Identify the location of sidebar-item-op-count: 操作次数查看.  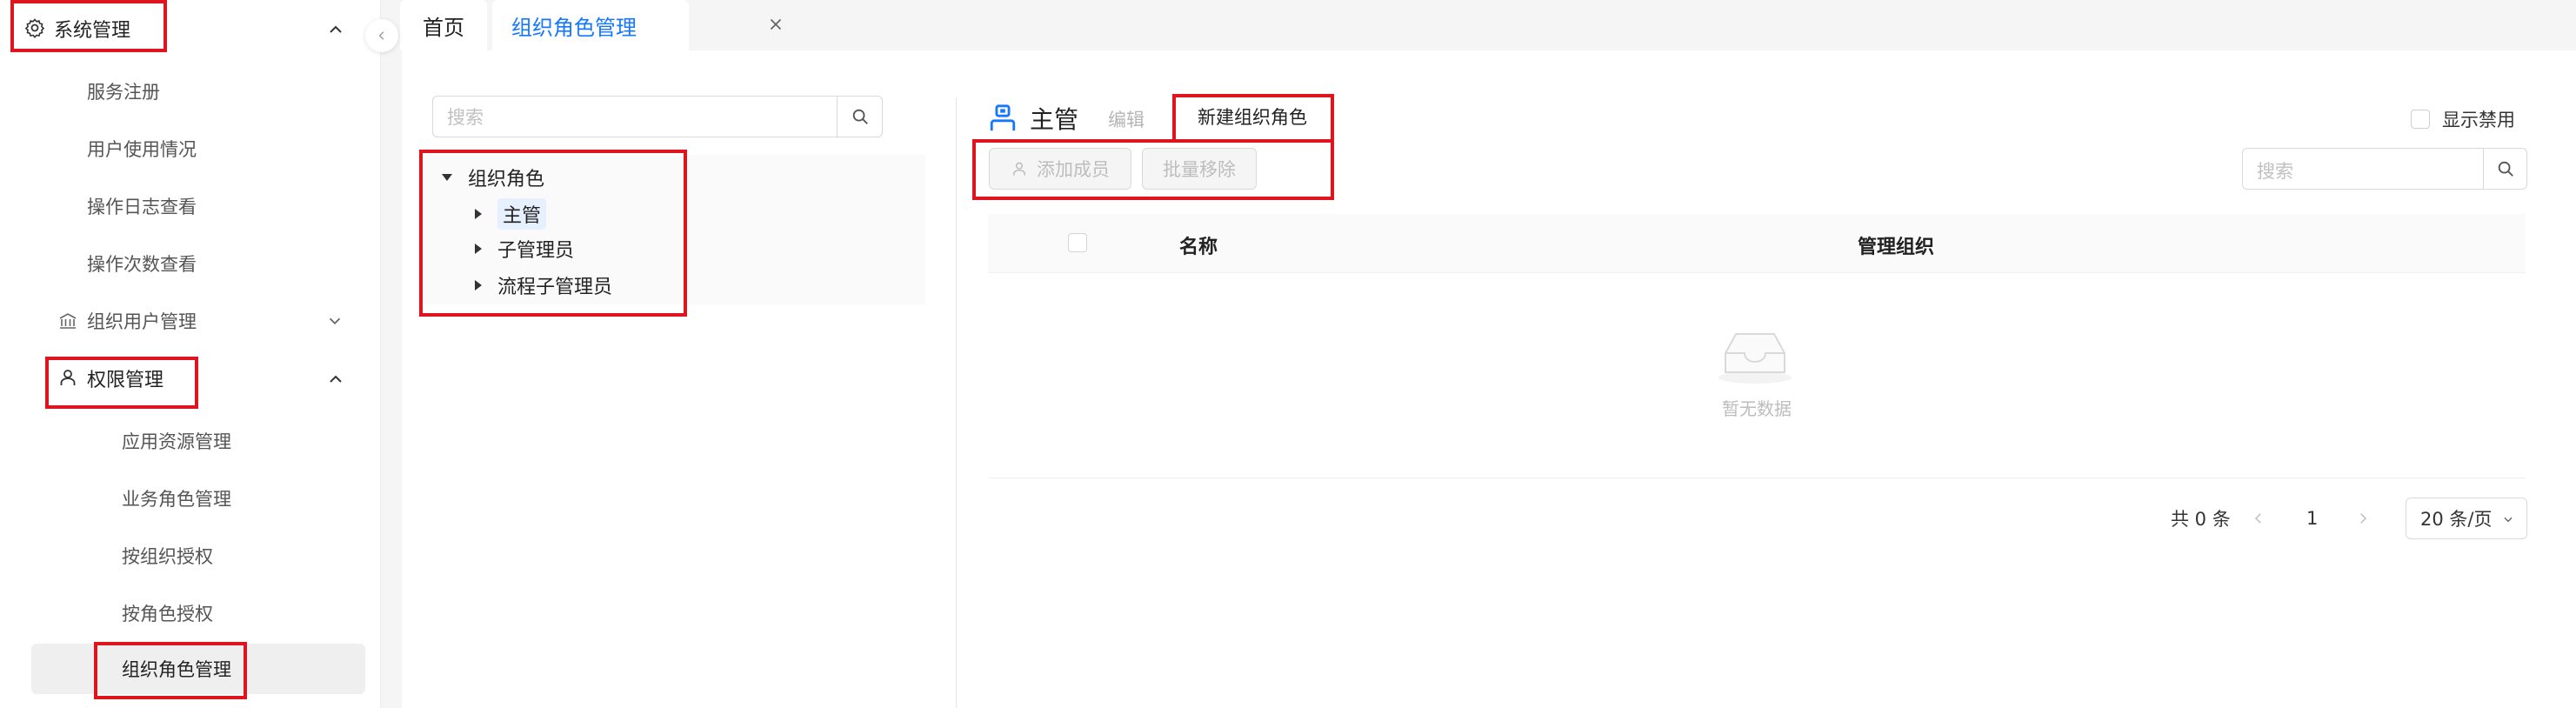
(190, 263).